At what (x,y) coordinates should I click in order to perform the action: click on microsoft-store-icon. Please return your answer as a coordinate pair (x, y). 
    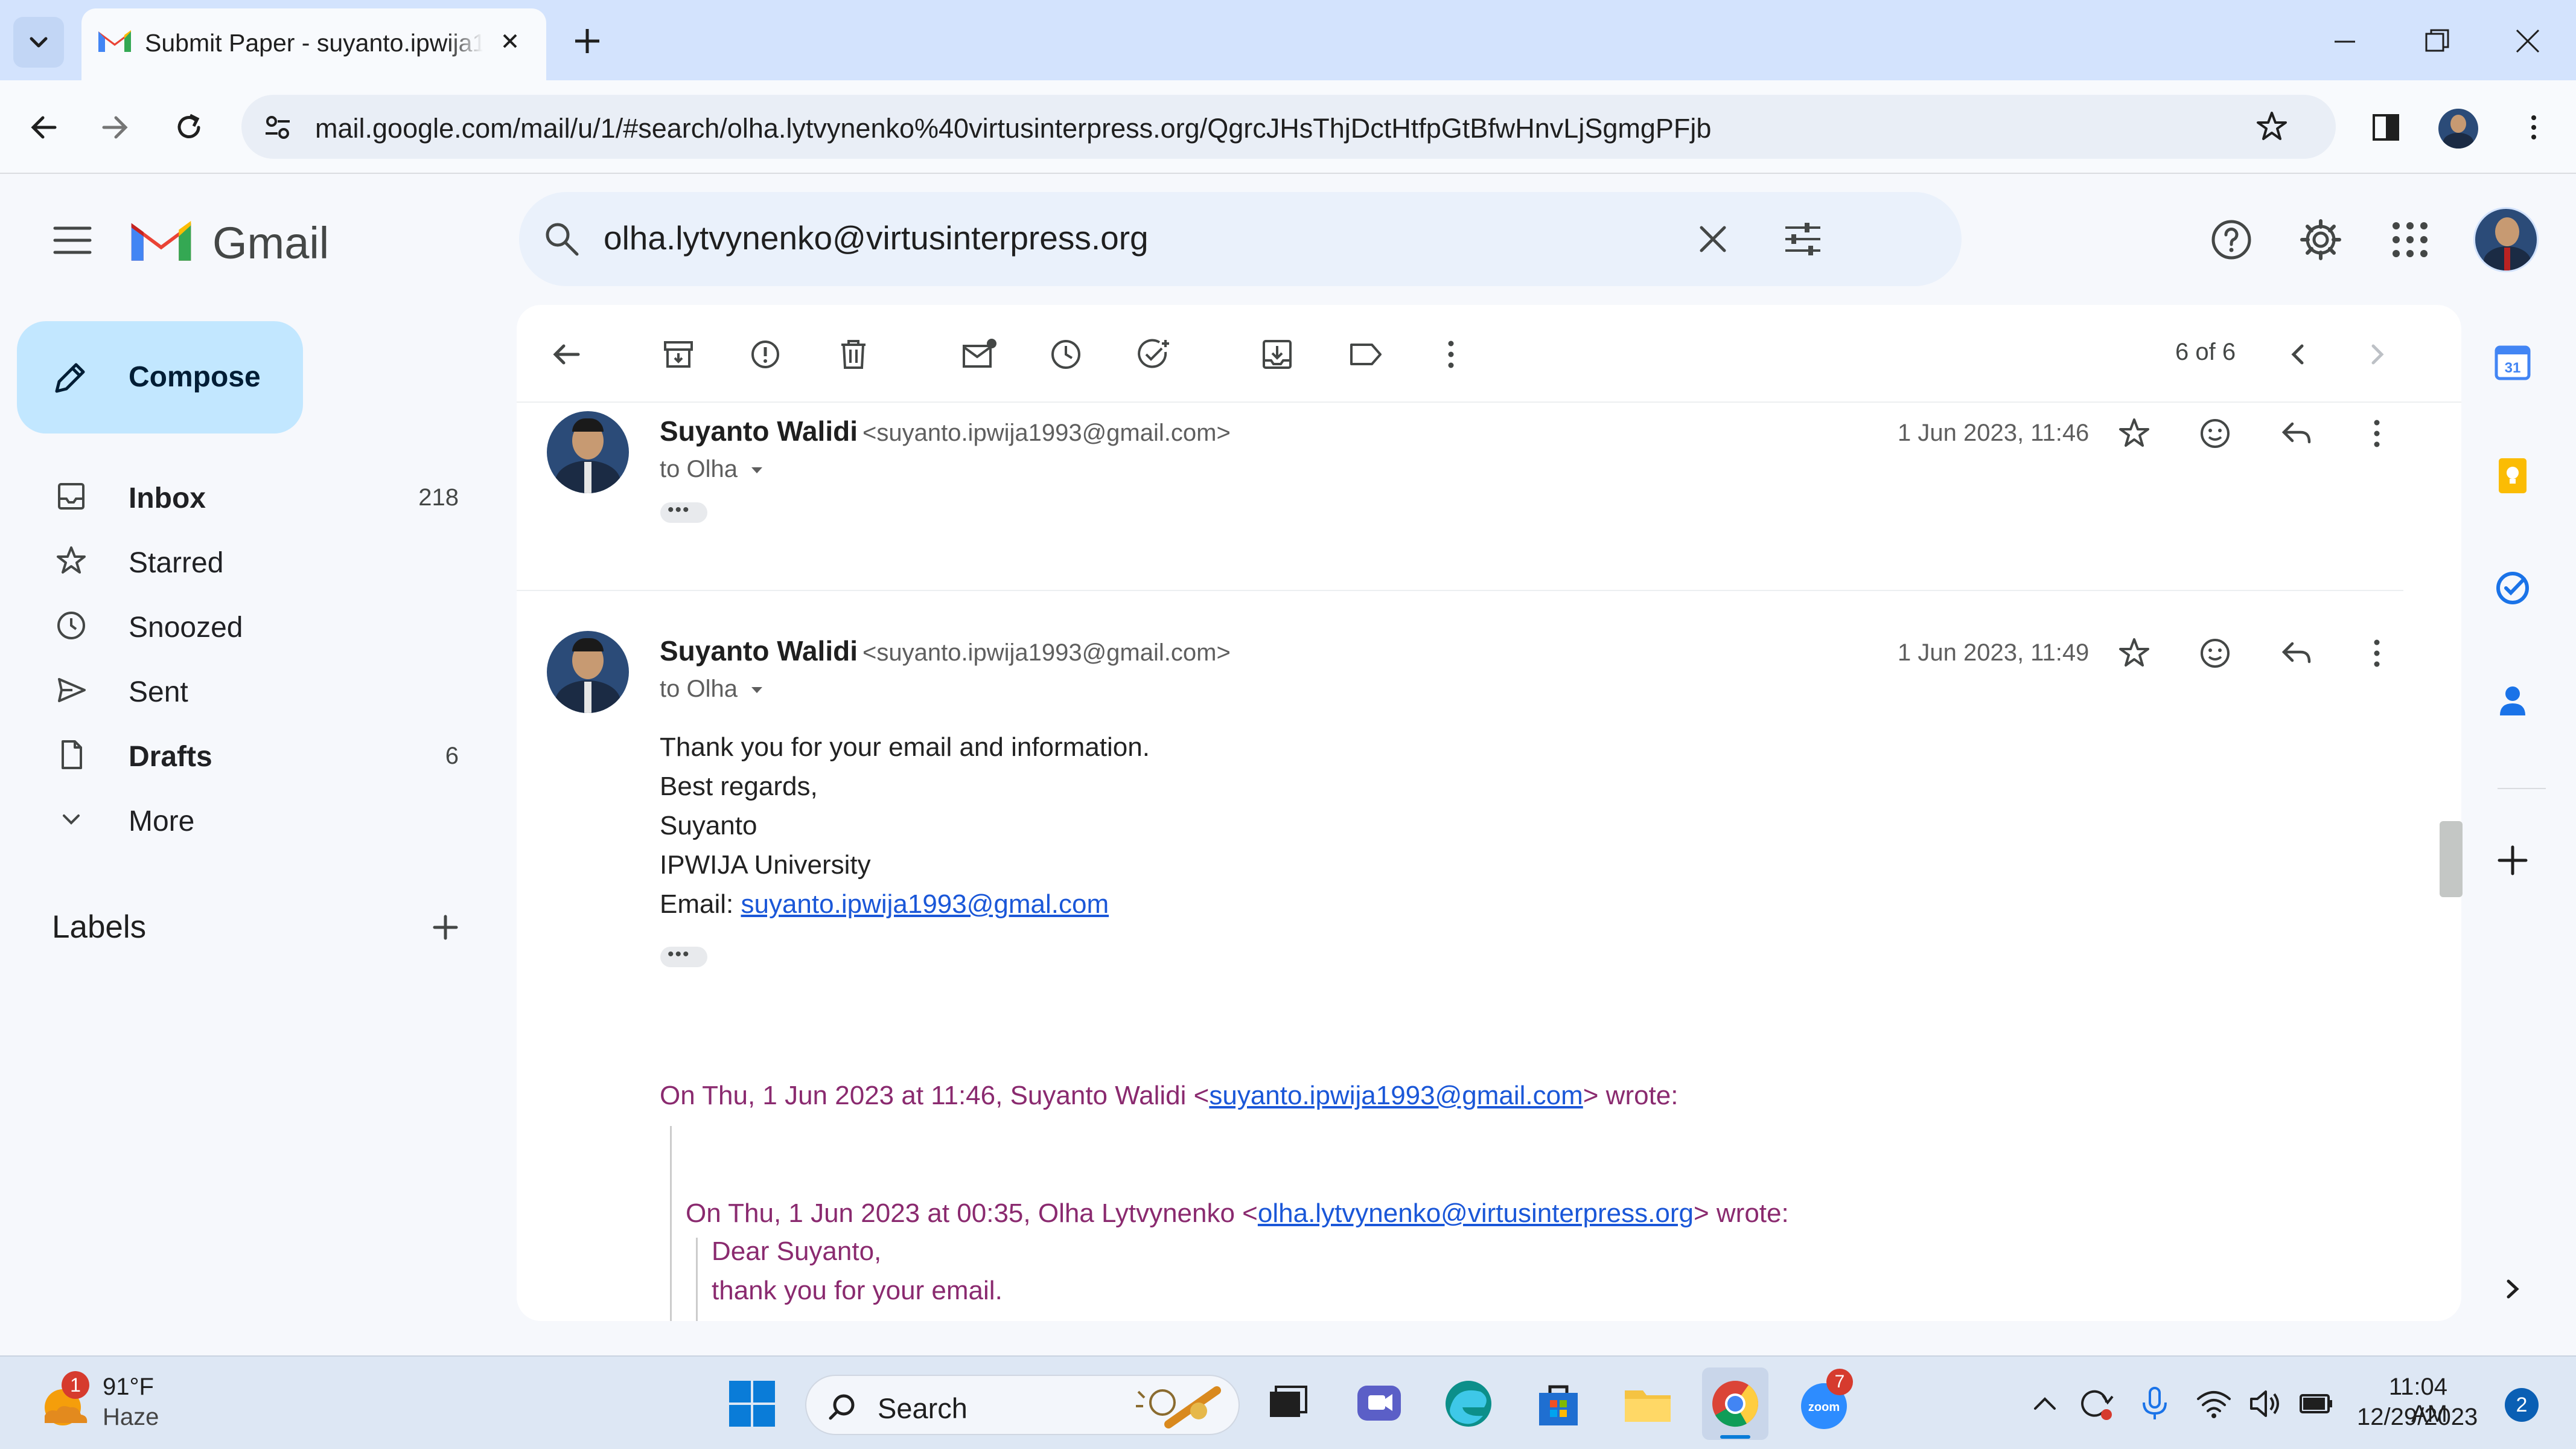
    Looking at the image, I should click on (1558, 1404).